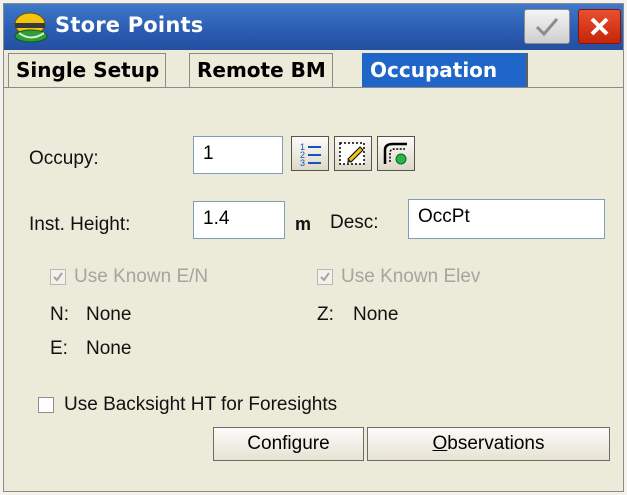 The image size is (627, 495). I want to click on from-map-icon, so click(395, 153).